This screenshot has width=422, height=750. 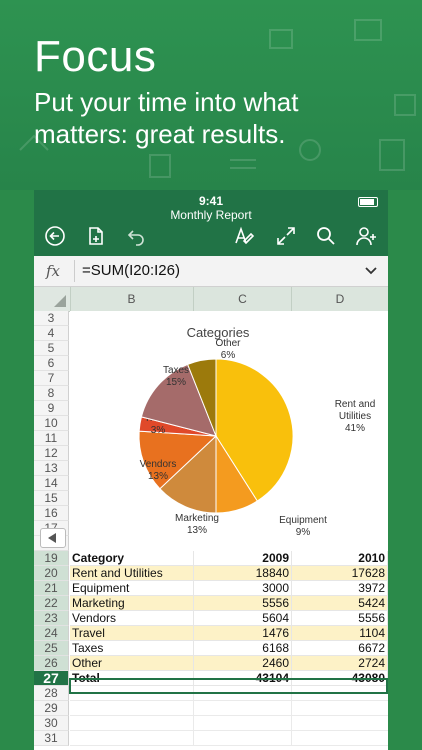 What do you see at coordinates (51, 663) in the screenshot?
I see `row-header-26: 26` at bounding box center [51, 663].